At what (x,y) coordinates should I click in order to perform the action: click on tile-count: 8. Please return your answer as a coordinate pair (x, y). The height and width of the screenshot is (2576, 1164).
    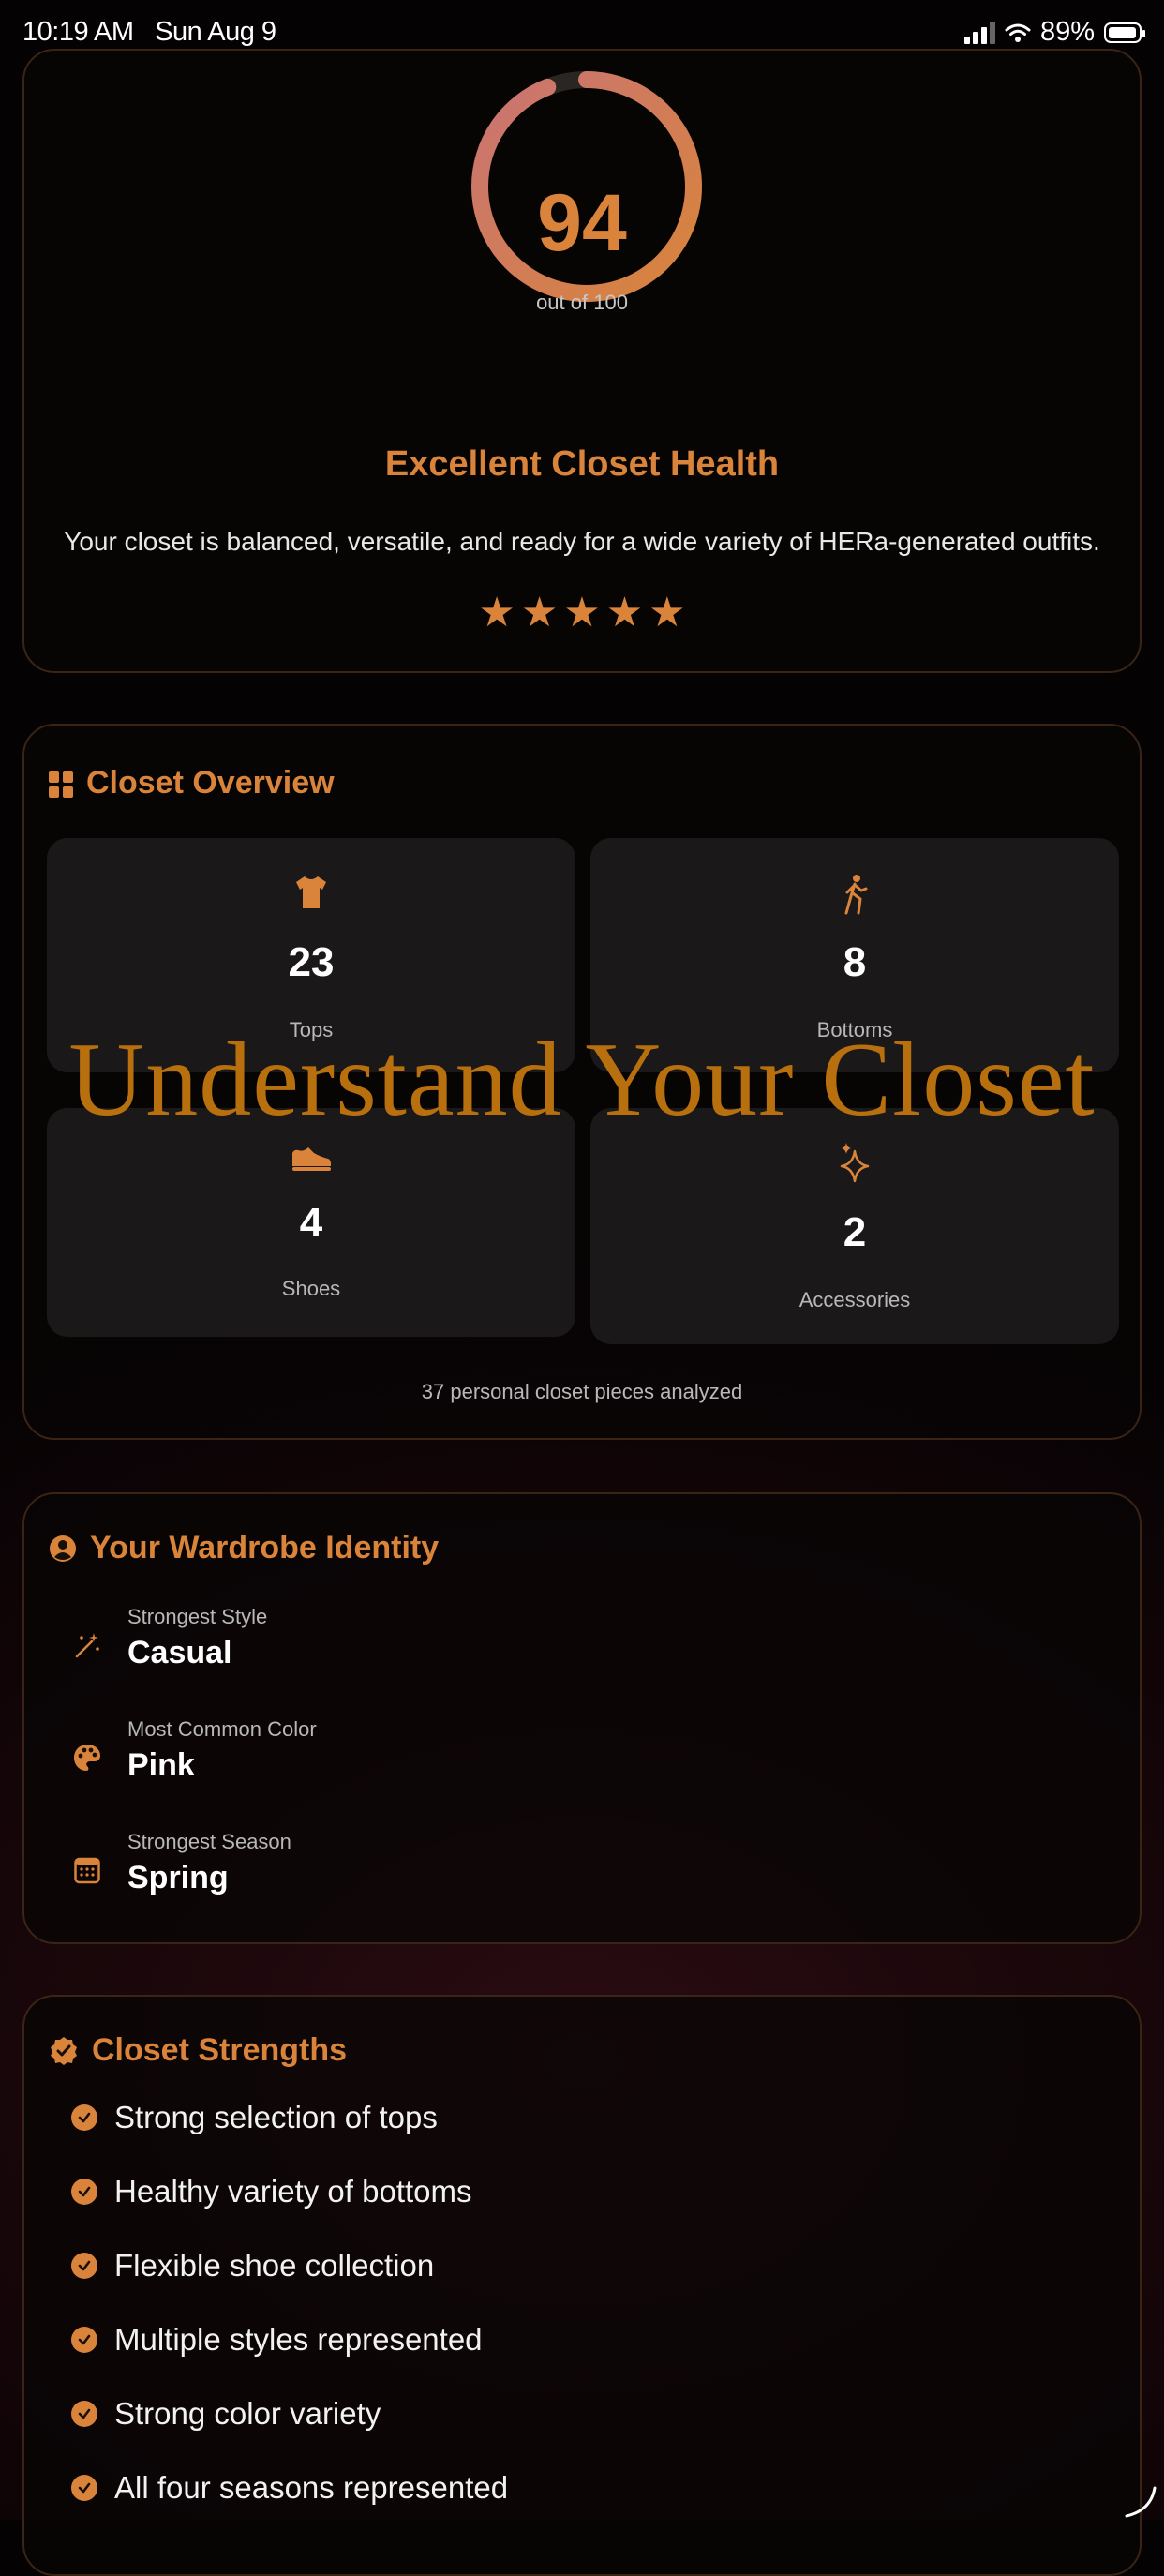
    Looking at the image, I should click on (855, 962).